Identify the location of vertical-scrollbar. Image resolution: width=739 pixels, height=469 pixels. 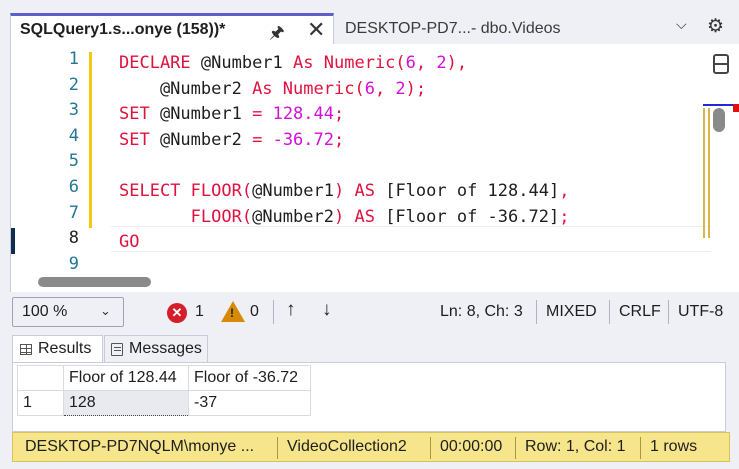
(720, 156).